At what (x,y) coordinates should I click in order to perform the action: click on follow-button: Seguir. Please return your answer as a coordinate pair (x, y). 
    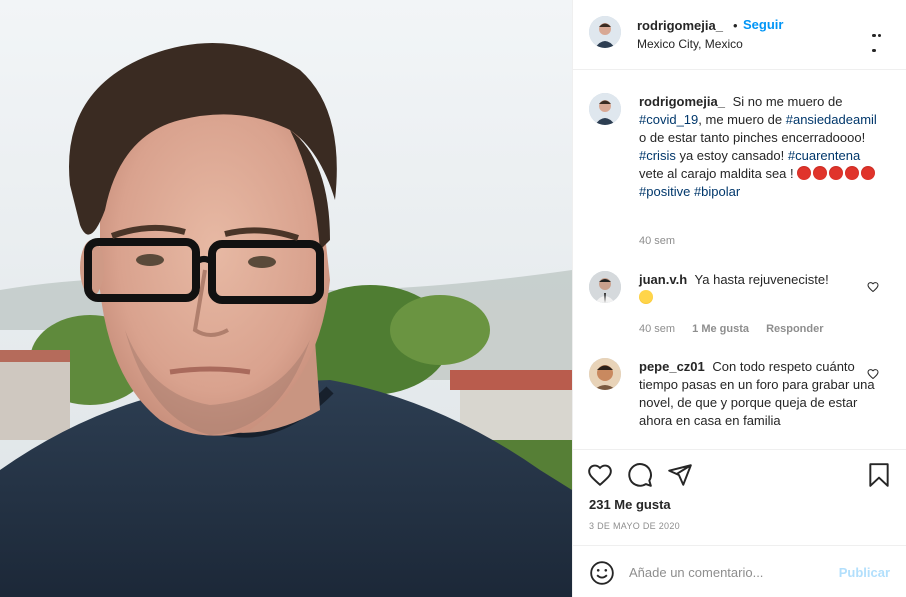
    Looking at the image, I should click on (763, 24).